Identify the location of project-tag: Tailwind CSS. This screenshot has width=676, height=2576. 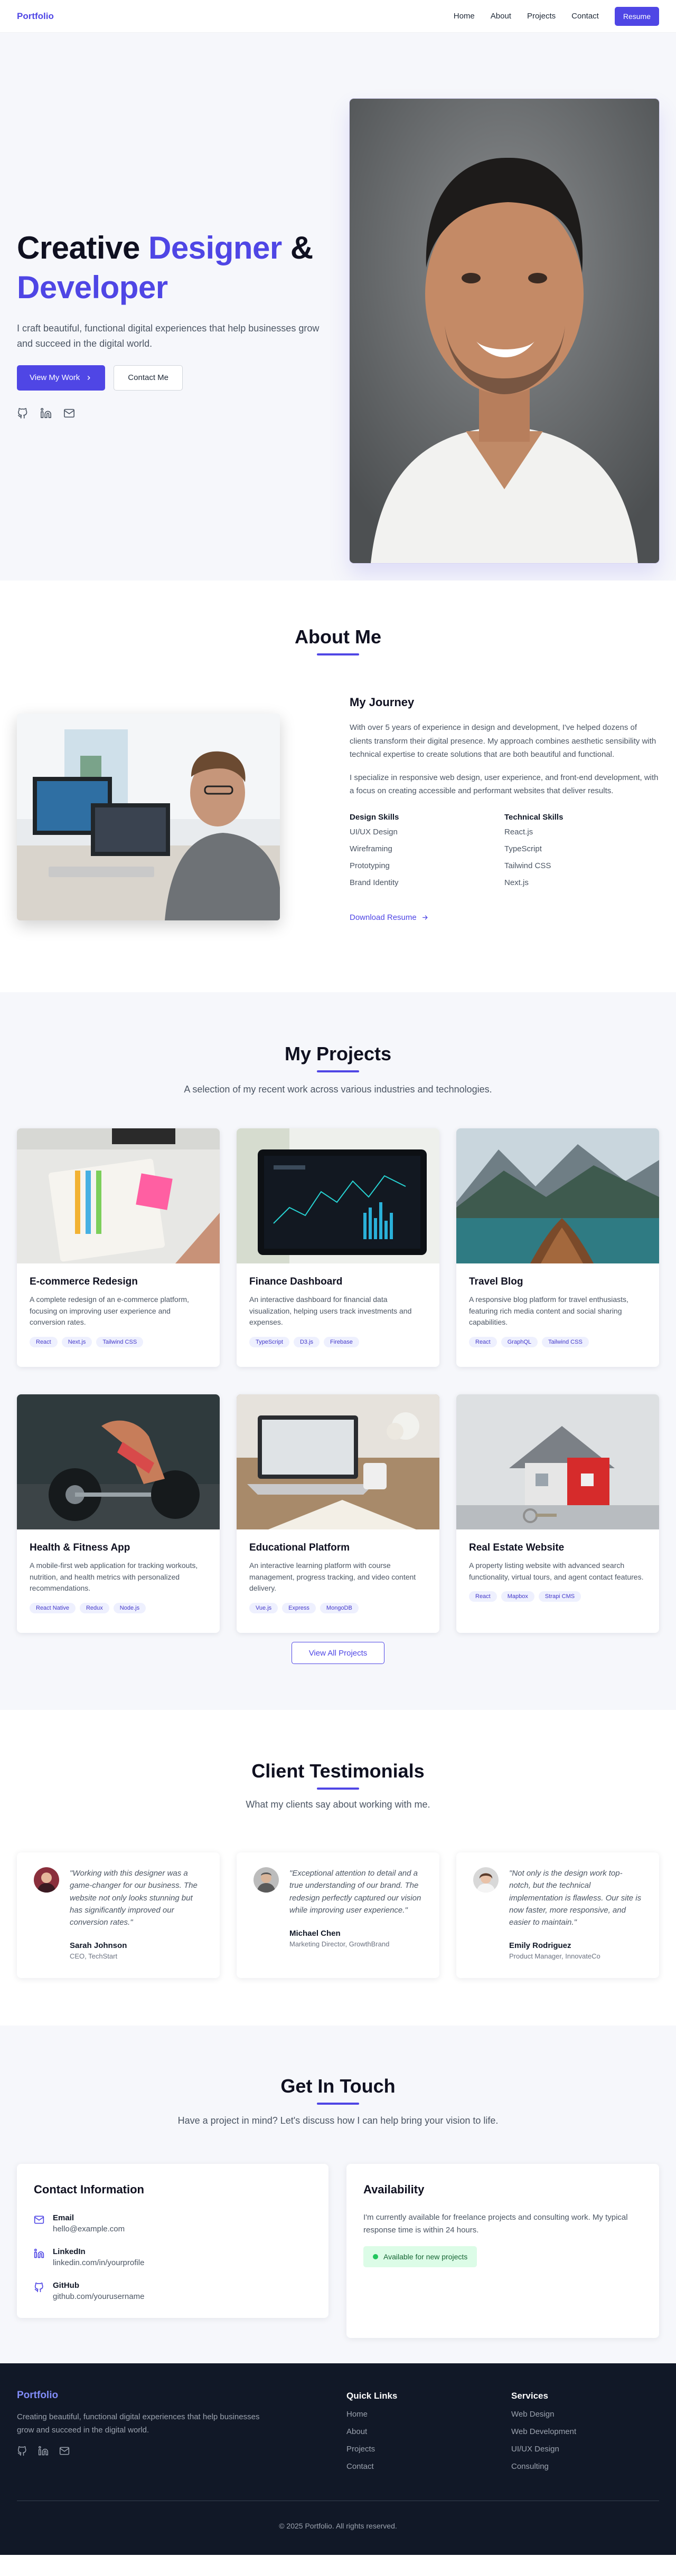
(120, 1342).